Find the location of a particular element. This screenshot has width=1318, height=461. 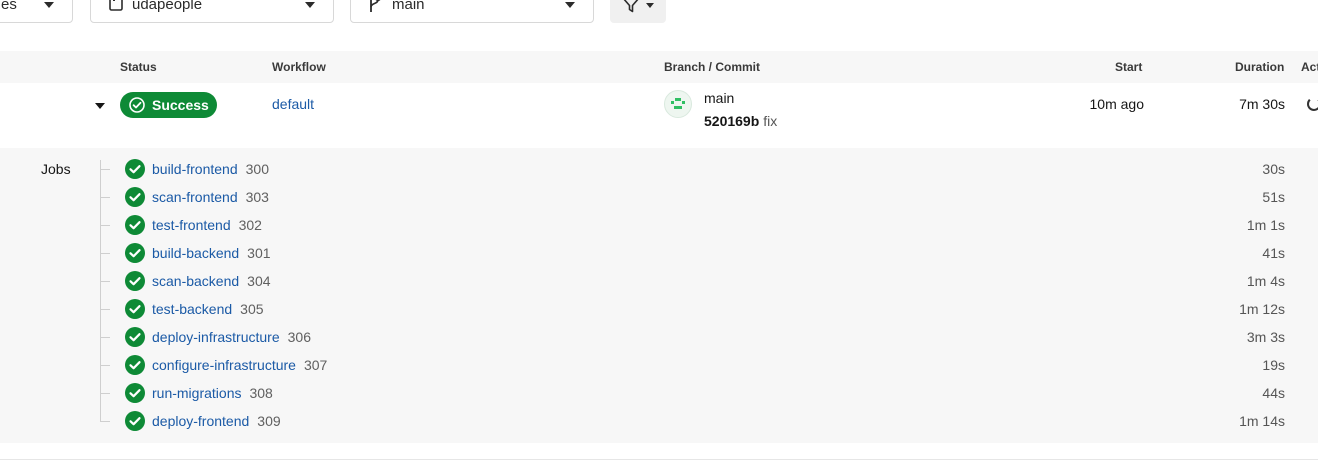

status-label: Success is located at coordinates (180, 105).